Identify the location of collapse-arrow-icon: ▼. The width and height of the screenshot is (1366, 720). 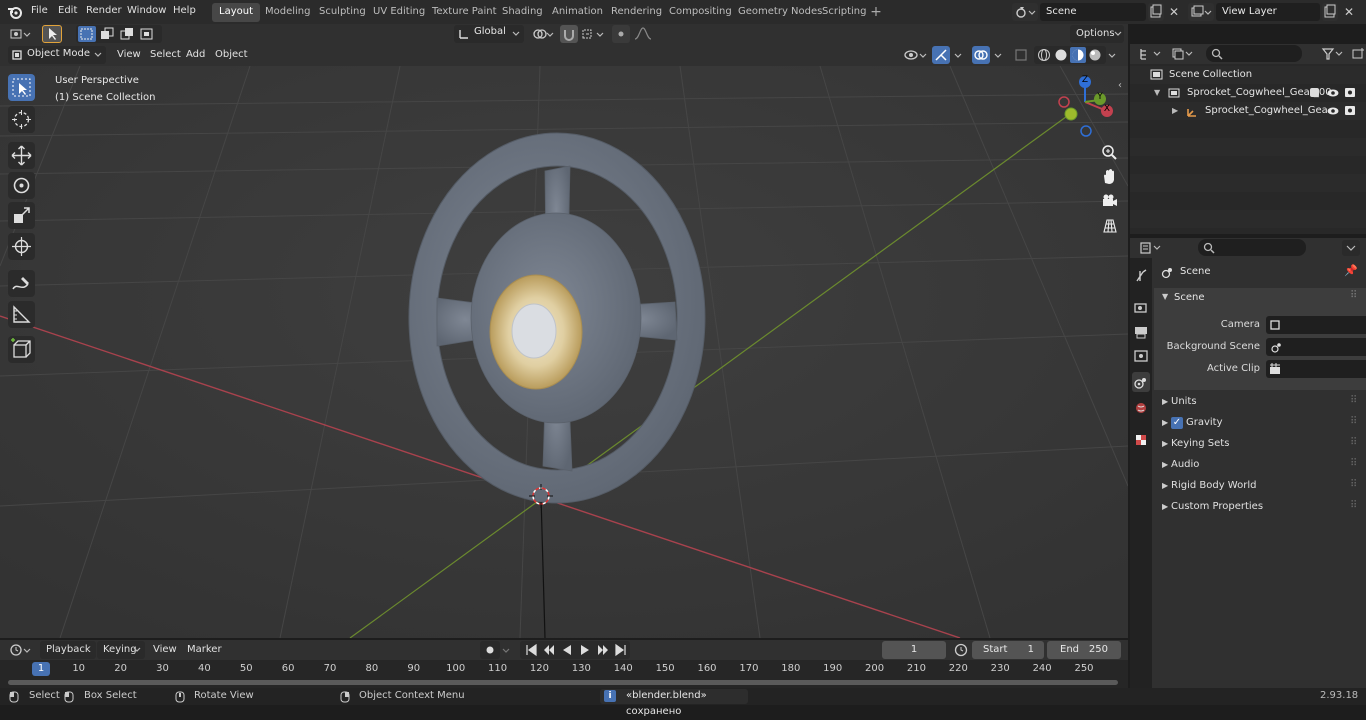
(1157, 93).